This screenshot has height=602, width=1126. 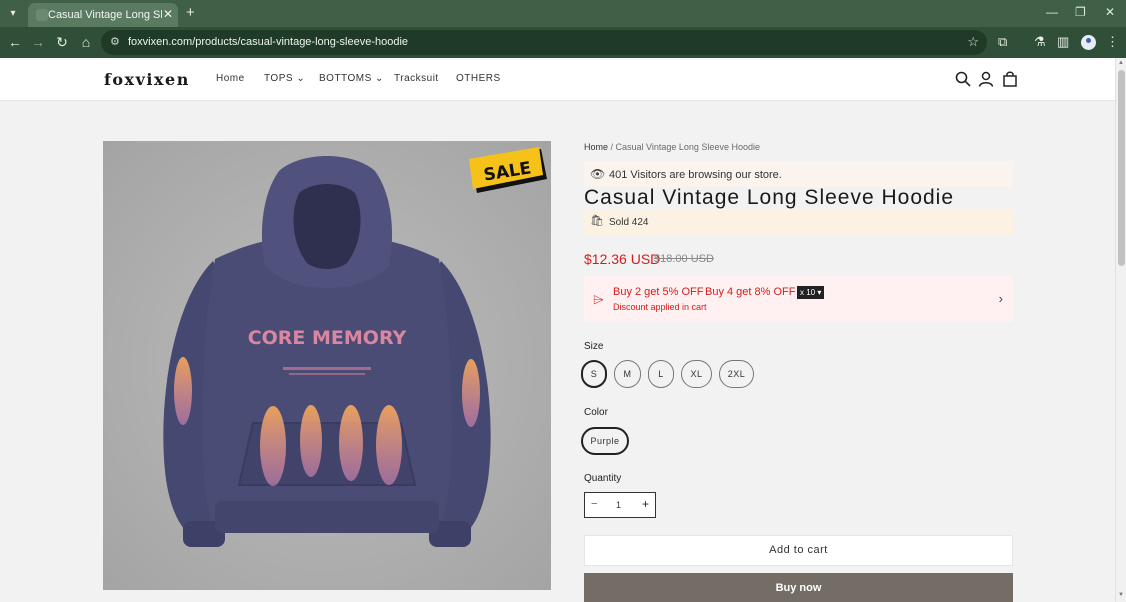 What do you see at coordinates (1040, 42) in the screenshot?
I see `labs-icon: ⚗` at bounding box center [1040, 42].